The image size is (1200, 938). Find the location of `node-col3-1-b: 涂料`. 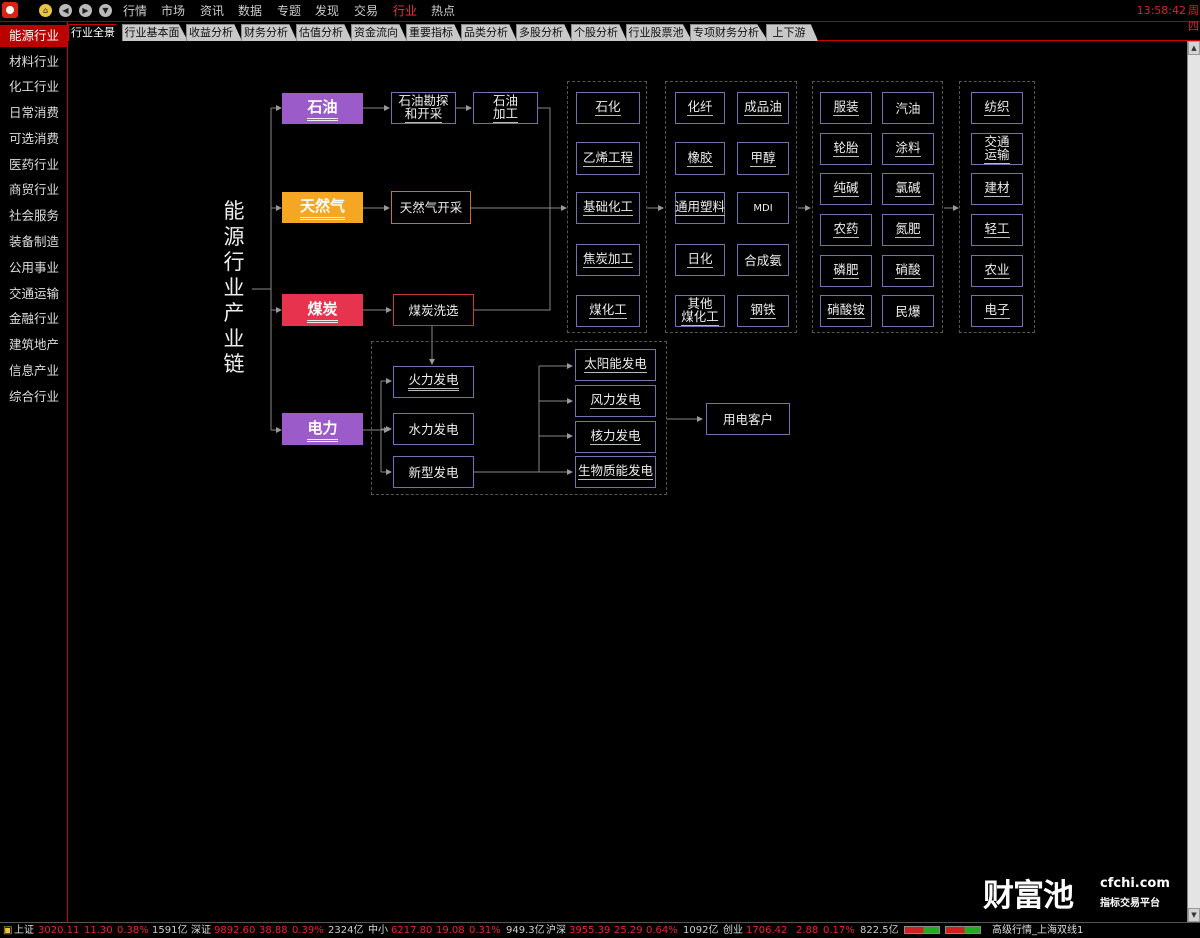

node-col3-1-b: 涂料 is located at coordinates (908, 149).